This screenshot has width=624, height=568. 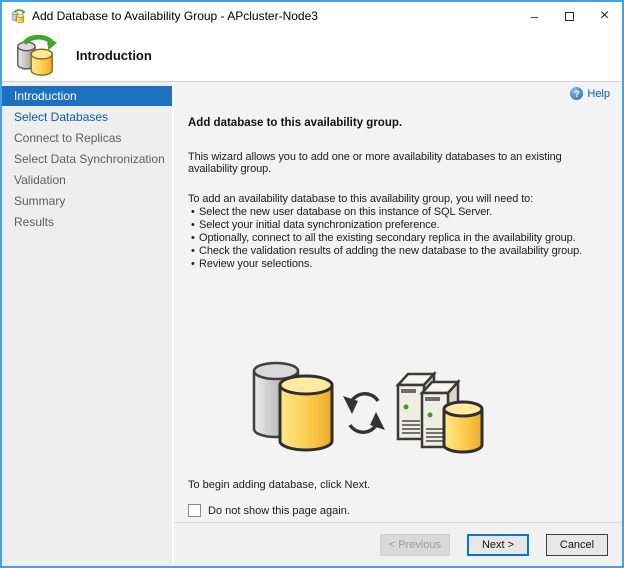 What do you see at coordinates (87, 117) in the screenshot?
I see `sidebar-item-select-databases: Select Databases` at bounding box center [87, 117].